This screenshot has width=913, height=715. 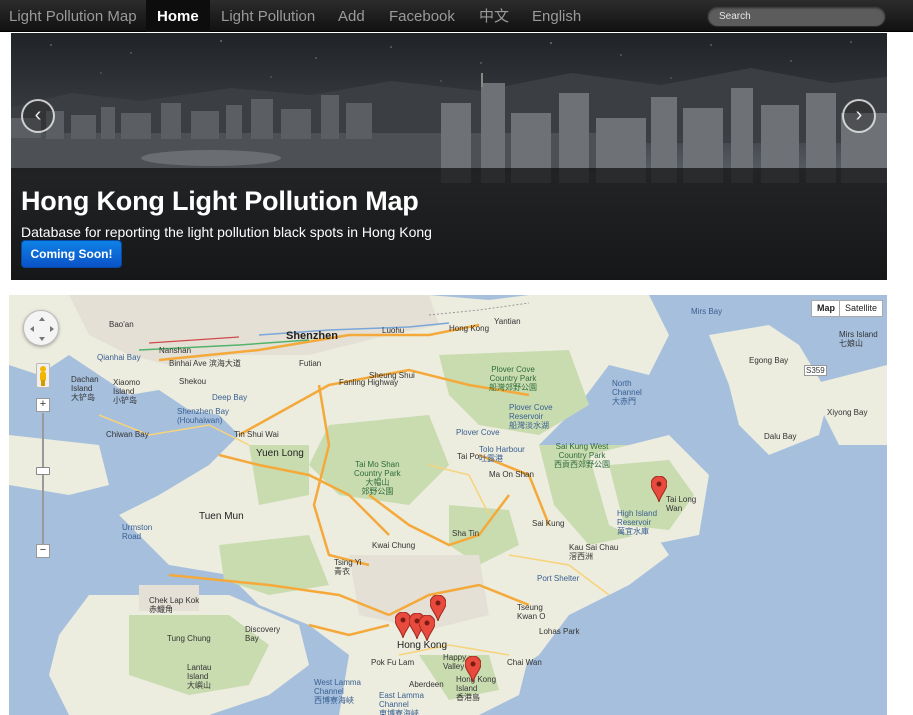 What do you see at coordinates (494, 16) in the screenshot?
I see `nav-chinese: 中文` at bounding box center [494, 16].